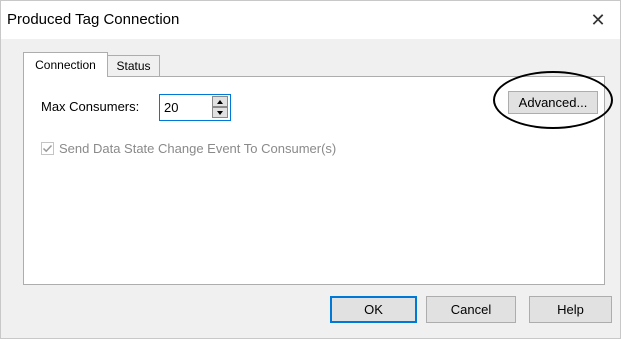 The width and height of the screenshot is (621, 339). Describe the element at coordinates (471, 309) in the screenshot. I see `cancel-button: Cancel` at that location.